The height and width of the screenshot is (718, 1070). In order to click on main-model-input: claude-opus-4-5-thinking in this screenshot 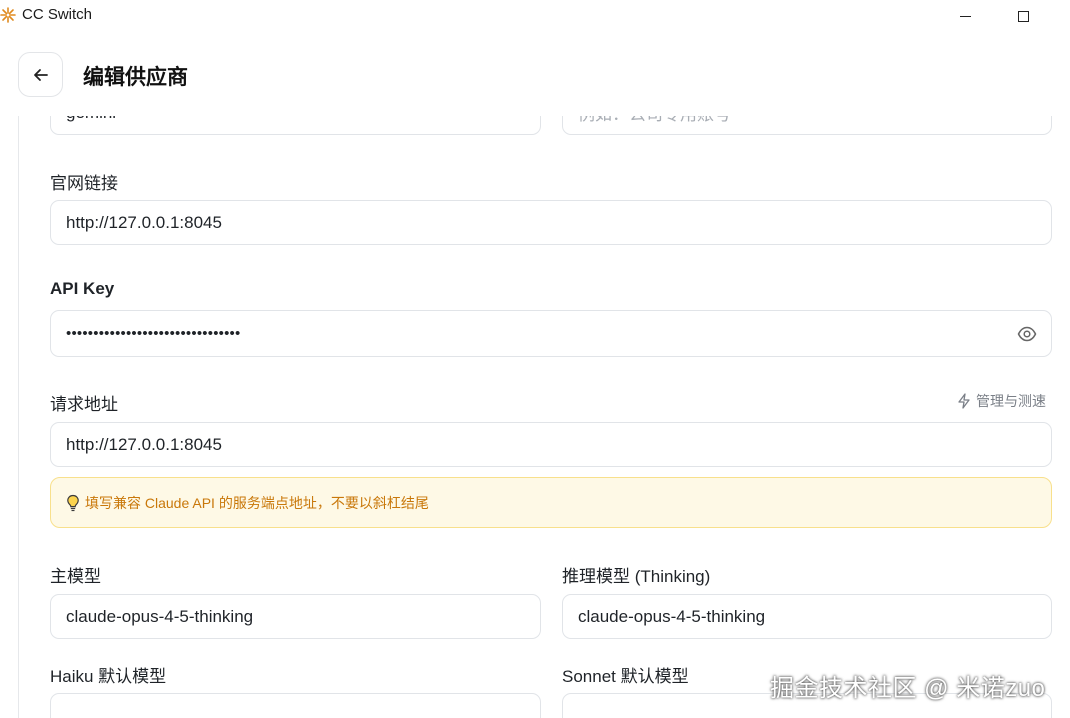, I will do `click(295, 616)`.